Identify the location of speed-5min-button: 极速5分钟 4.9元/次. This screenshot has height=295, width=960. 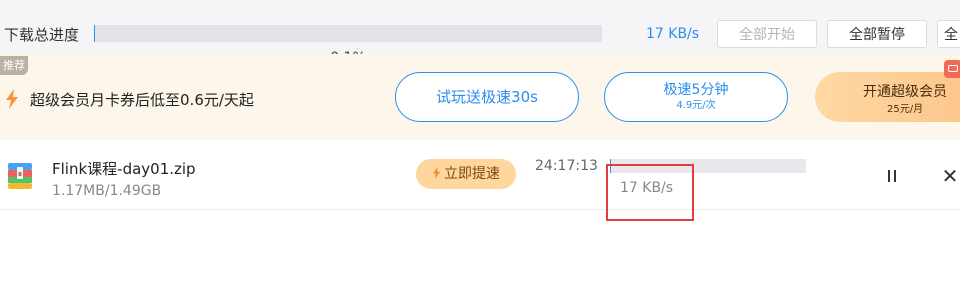
(696, 97).